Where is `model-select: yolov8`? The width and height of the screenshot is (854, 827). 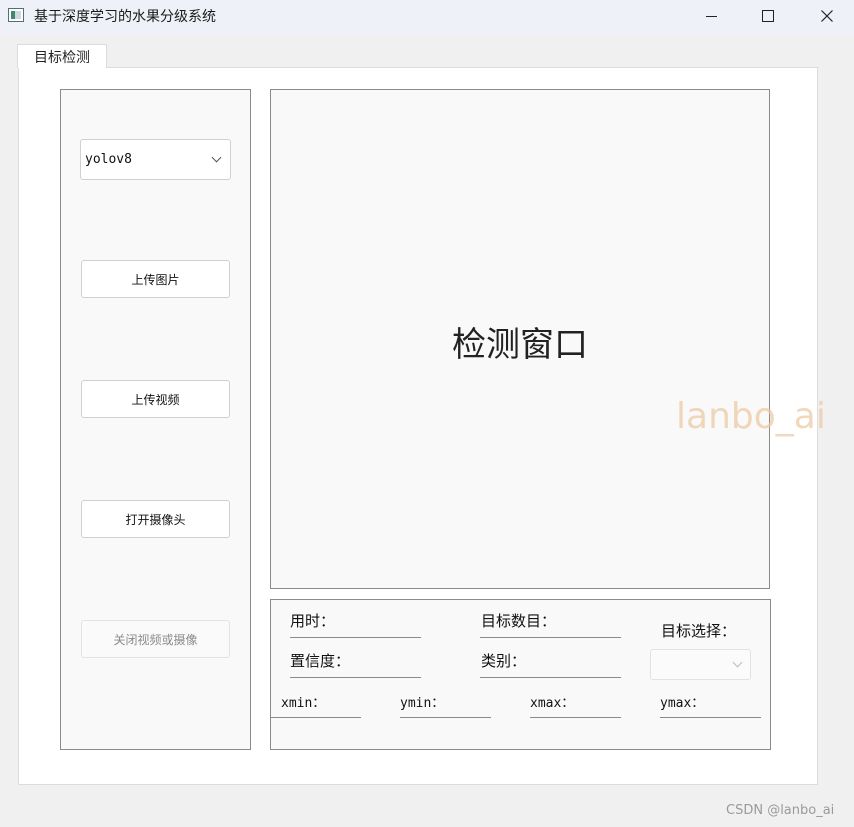
model-select: yolov8 is located at coordinates (155, 159).